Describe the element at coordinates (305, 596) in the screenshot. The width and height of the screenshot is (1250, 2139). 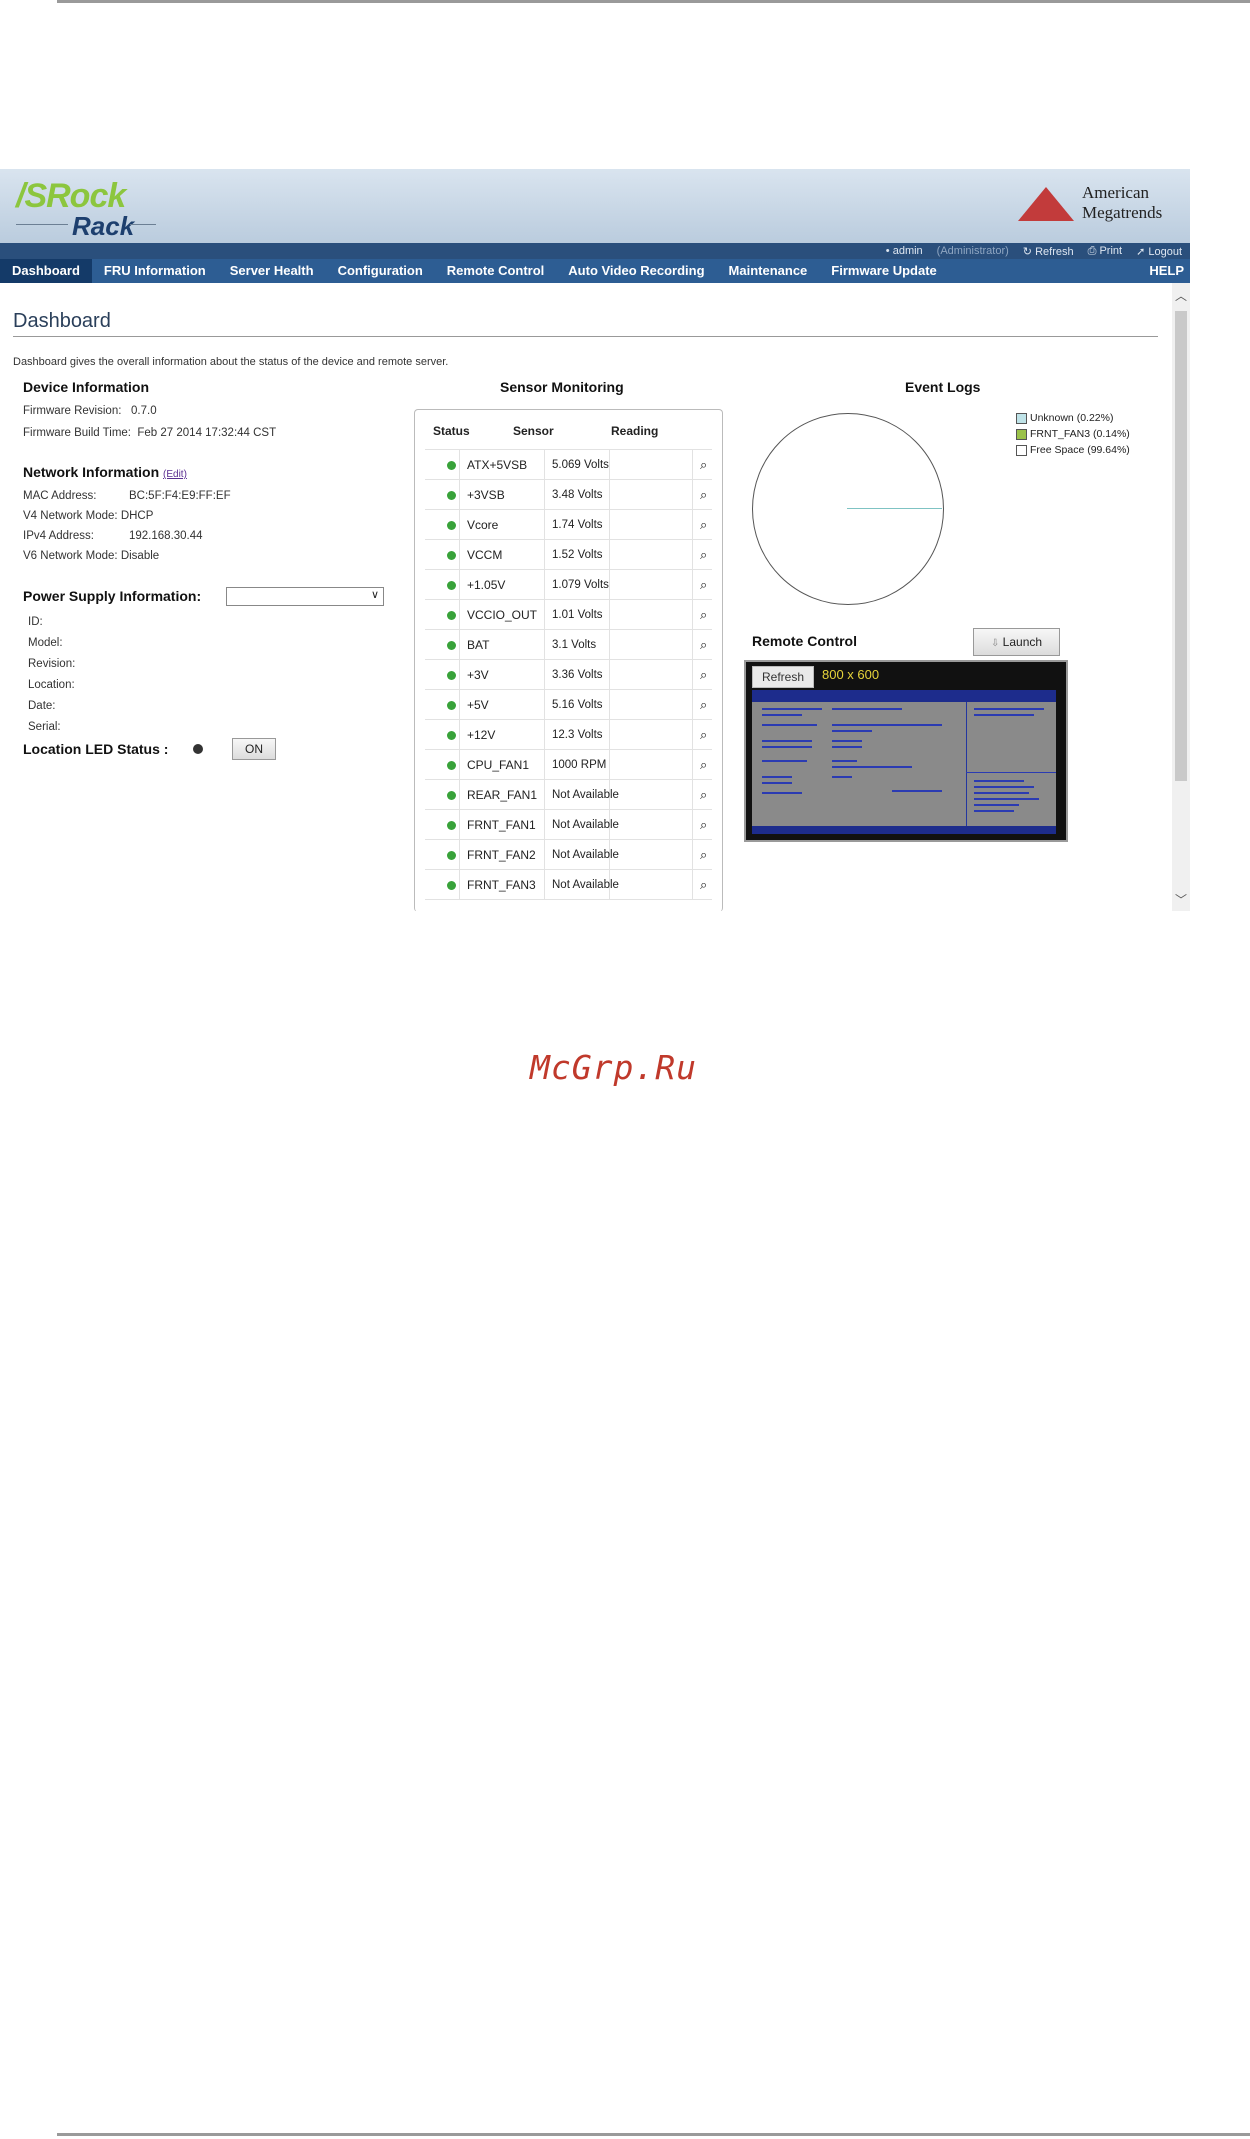
I see `power-supply-select: ∨` at that location.